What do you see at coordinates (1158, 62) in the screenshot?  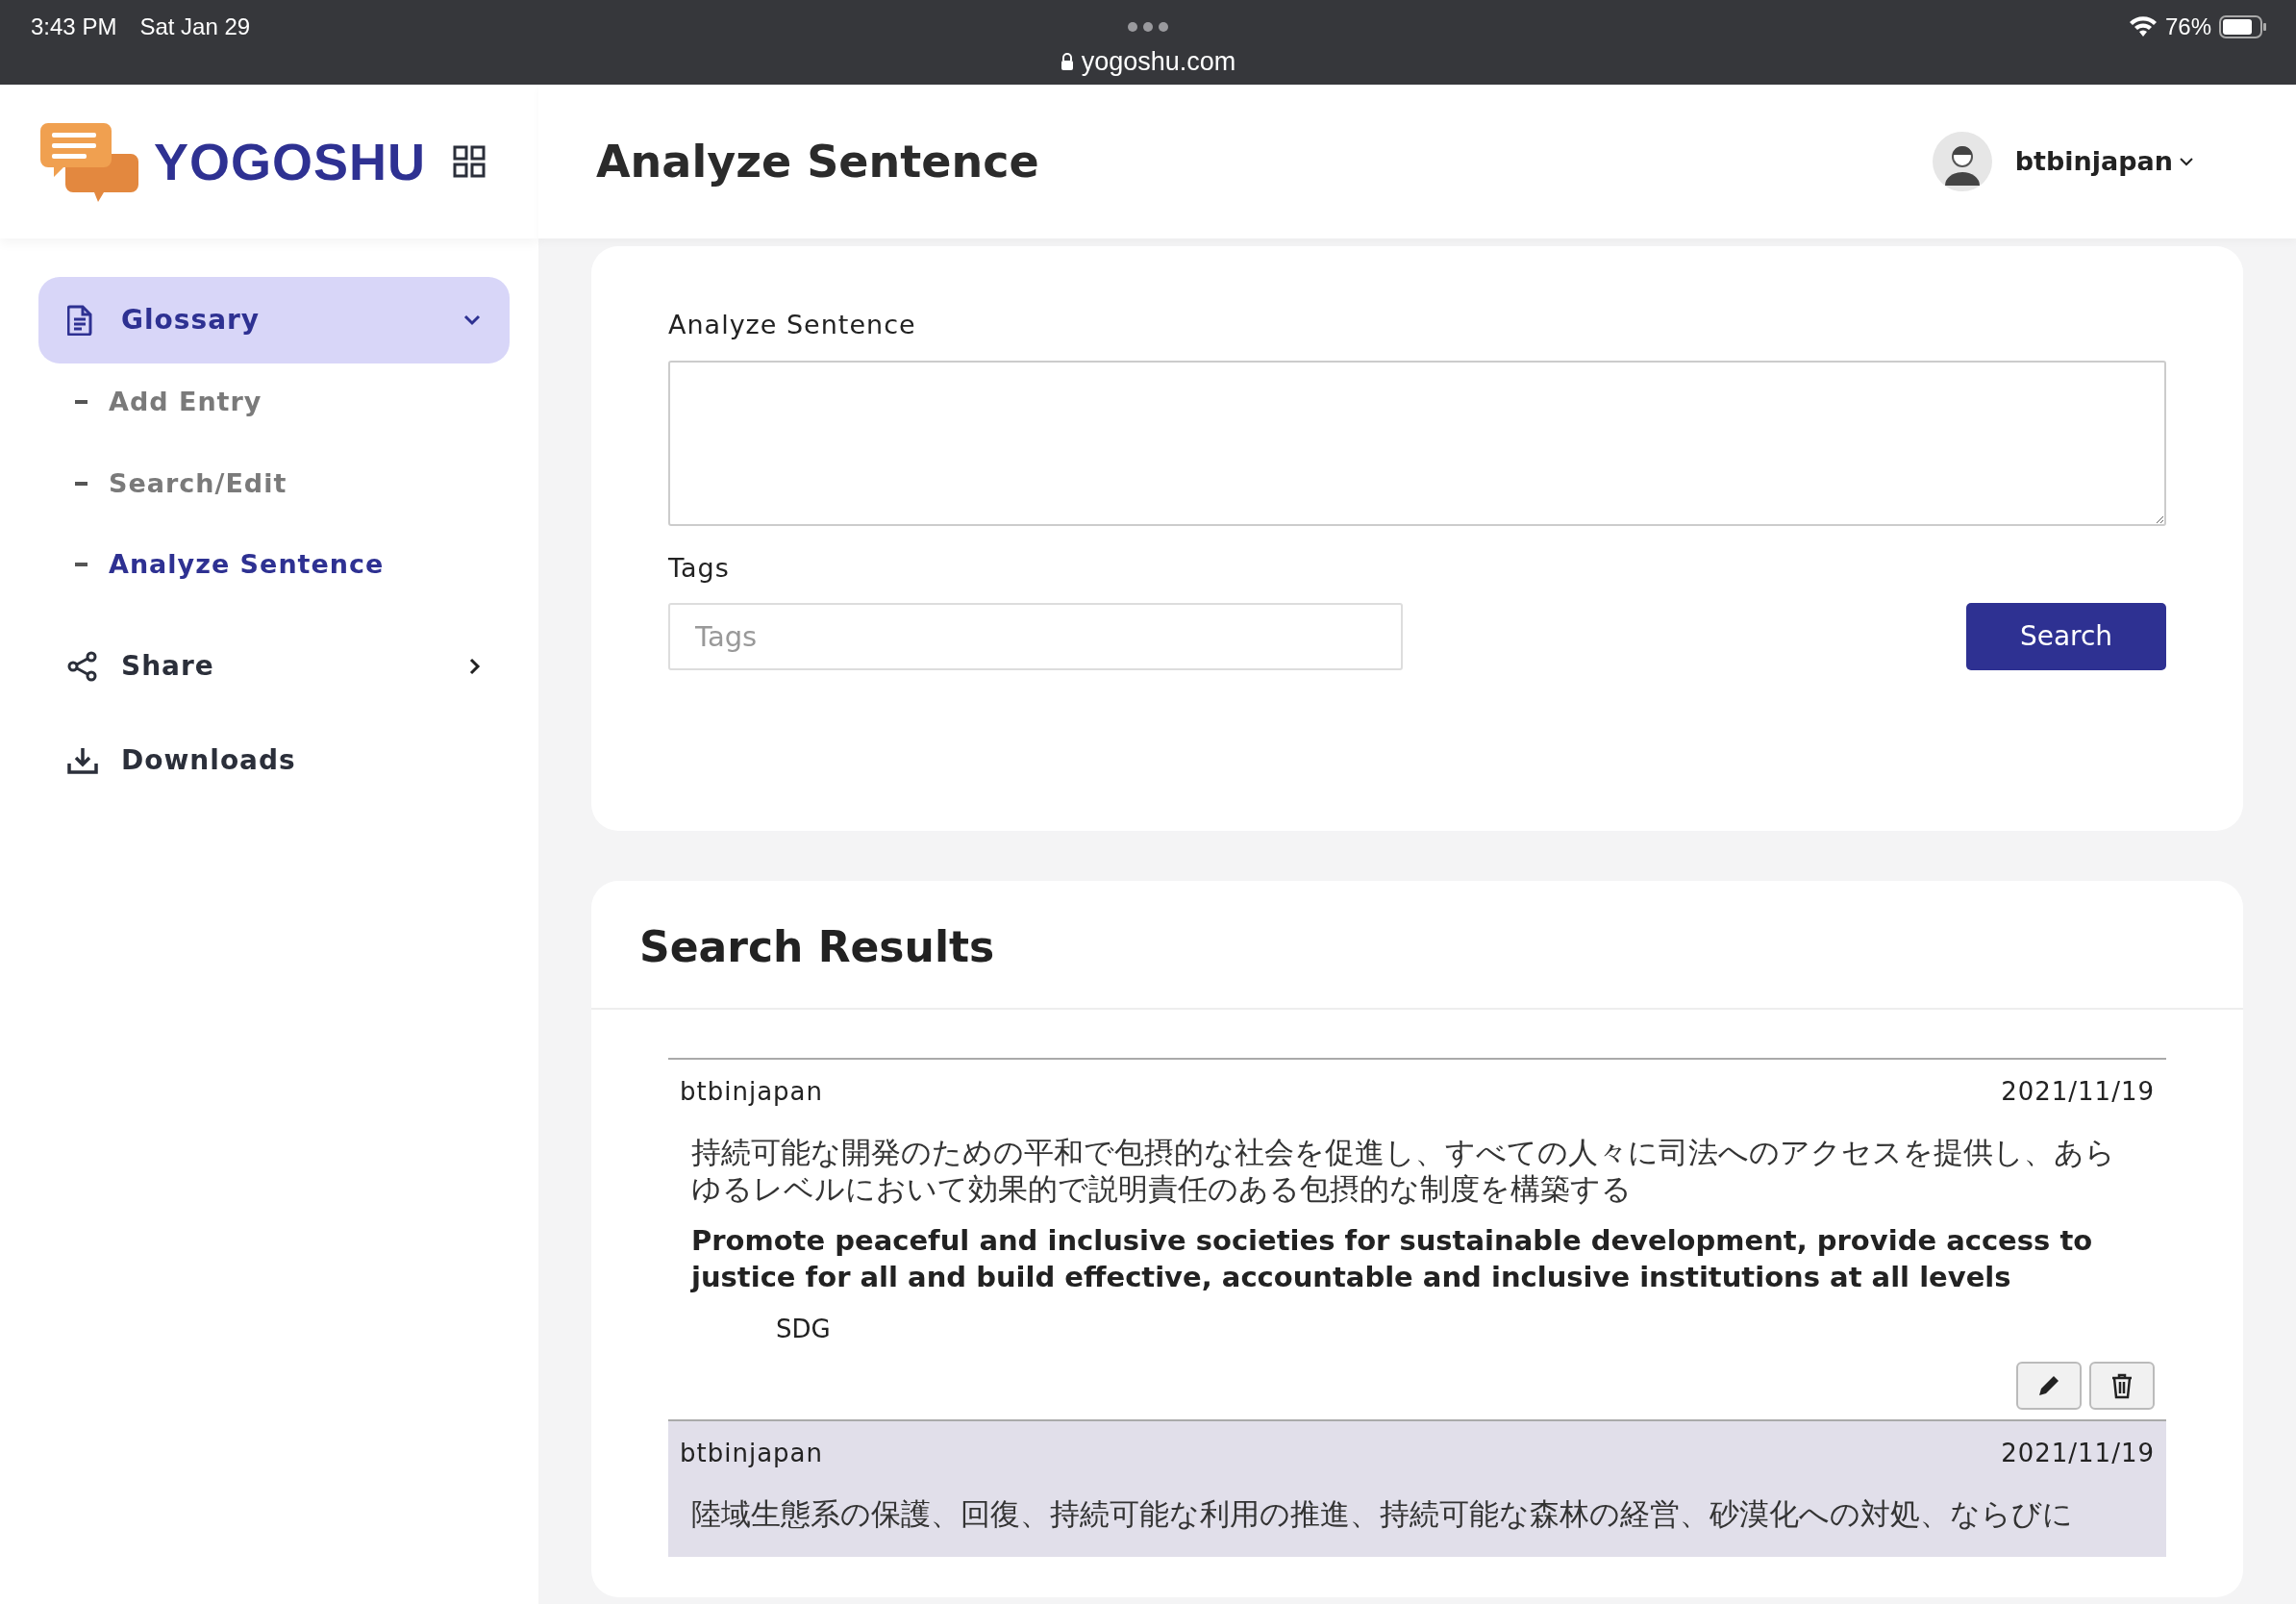 I see `url-text: yogoshu.com` at bounding box center [1158, 62].